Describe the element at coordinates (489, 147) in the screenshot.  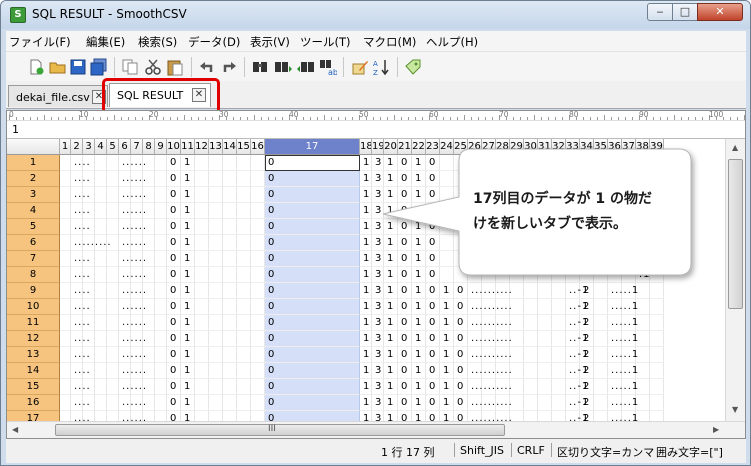
I see `column-header: 27` at that location.